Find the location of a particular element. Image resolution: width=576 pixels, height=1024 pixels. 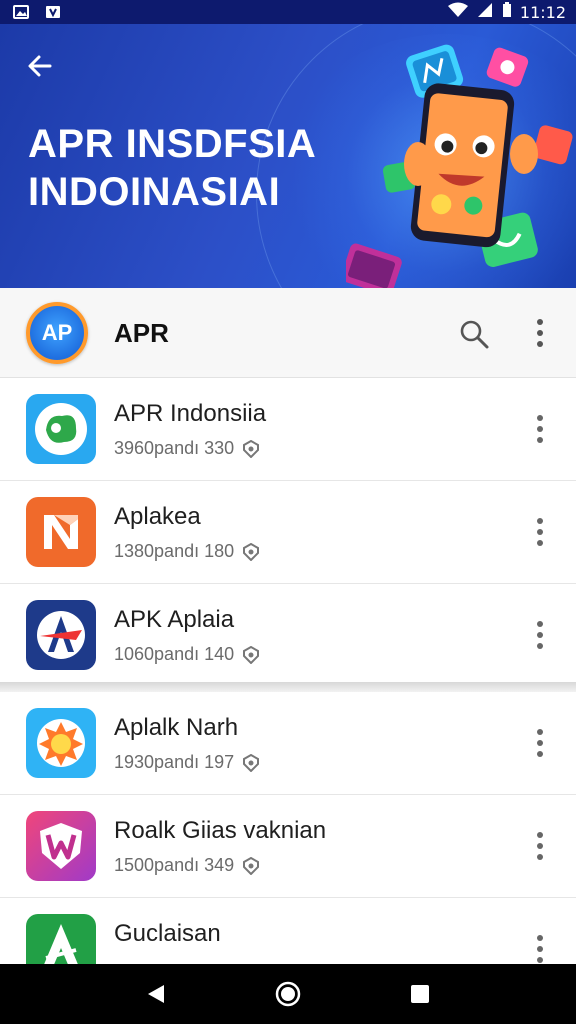

app-logo: AP is located at coordinates (57, 333).